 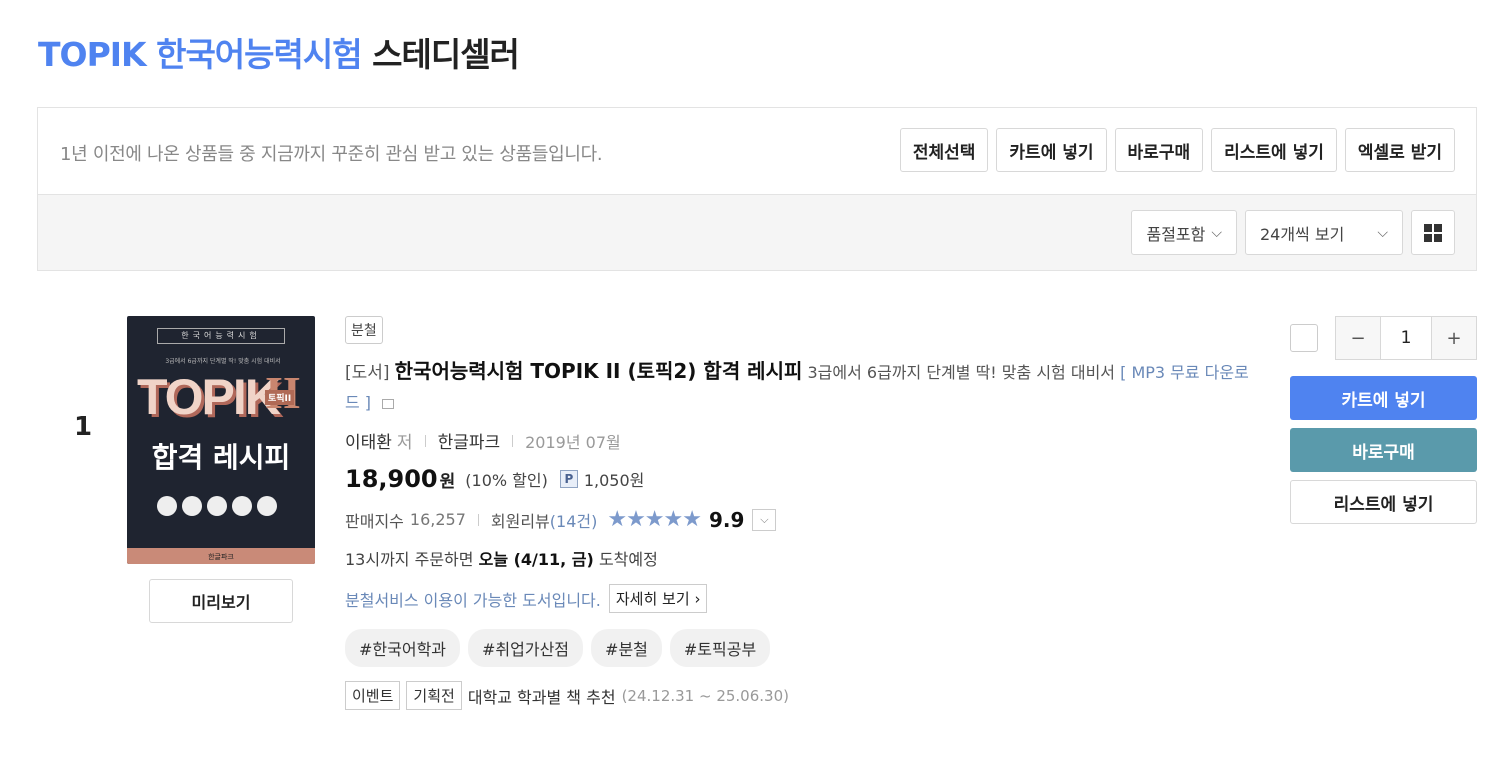 I want to click on add-to-cart-button: 카트에 넣기, so click(x=1383, y=398).